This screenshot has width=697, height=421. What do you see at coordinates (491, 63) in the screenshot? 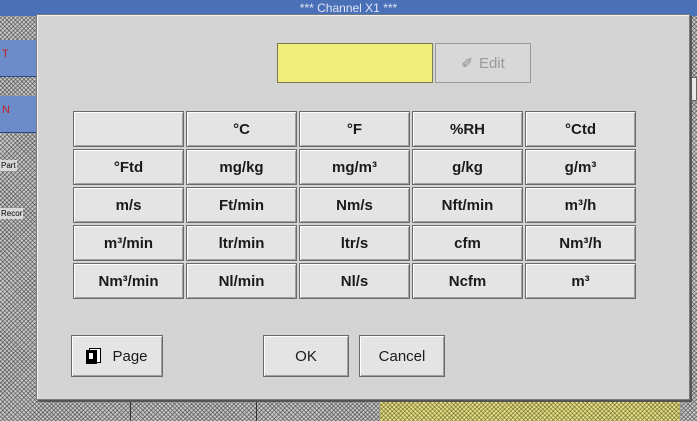
I see `edit-button-label: Edit` at bounding box center [491, 63].